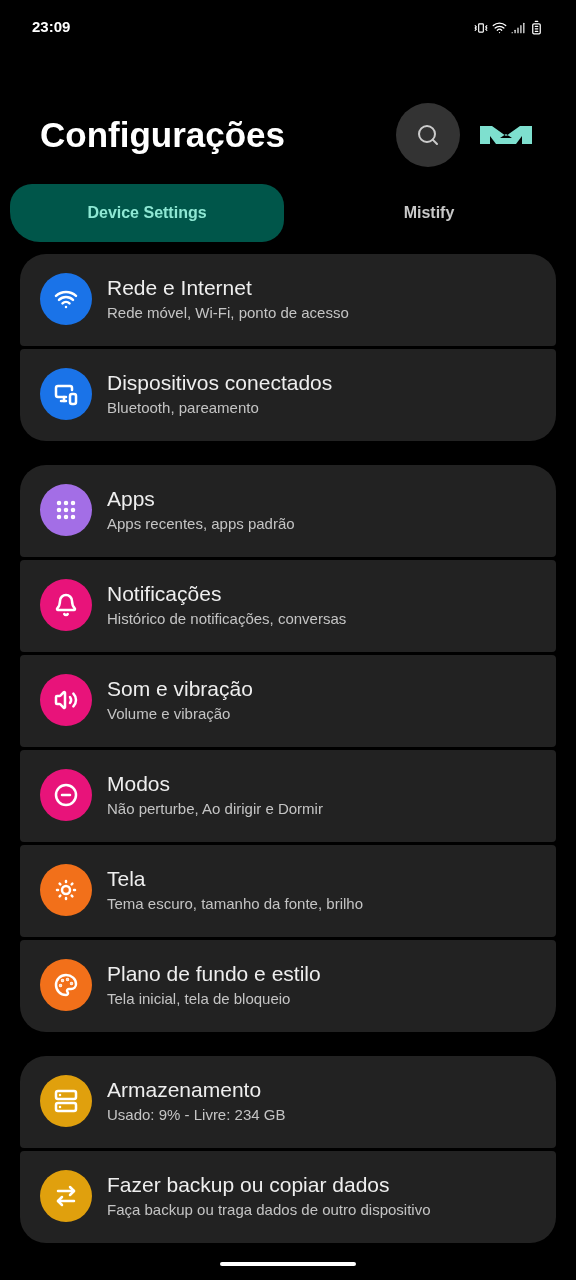  What do you see at coordinates (288, 701) in the screenshot?
I see `settings-item: Som e vibração Volume e vibração` at bounding box center [288, 701].